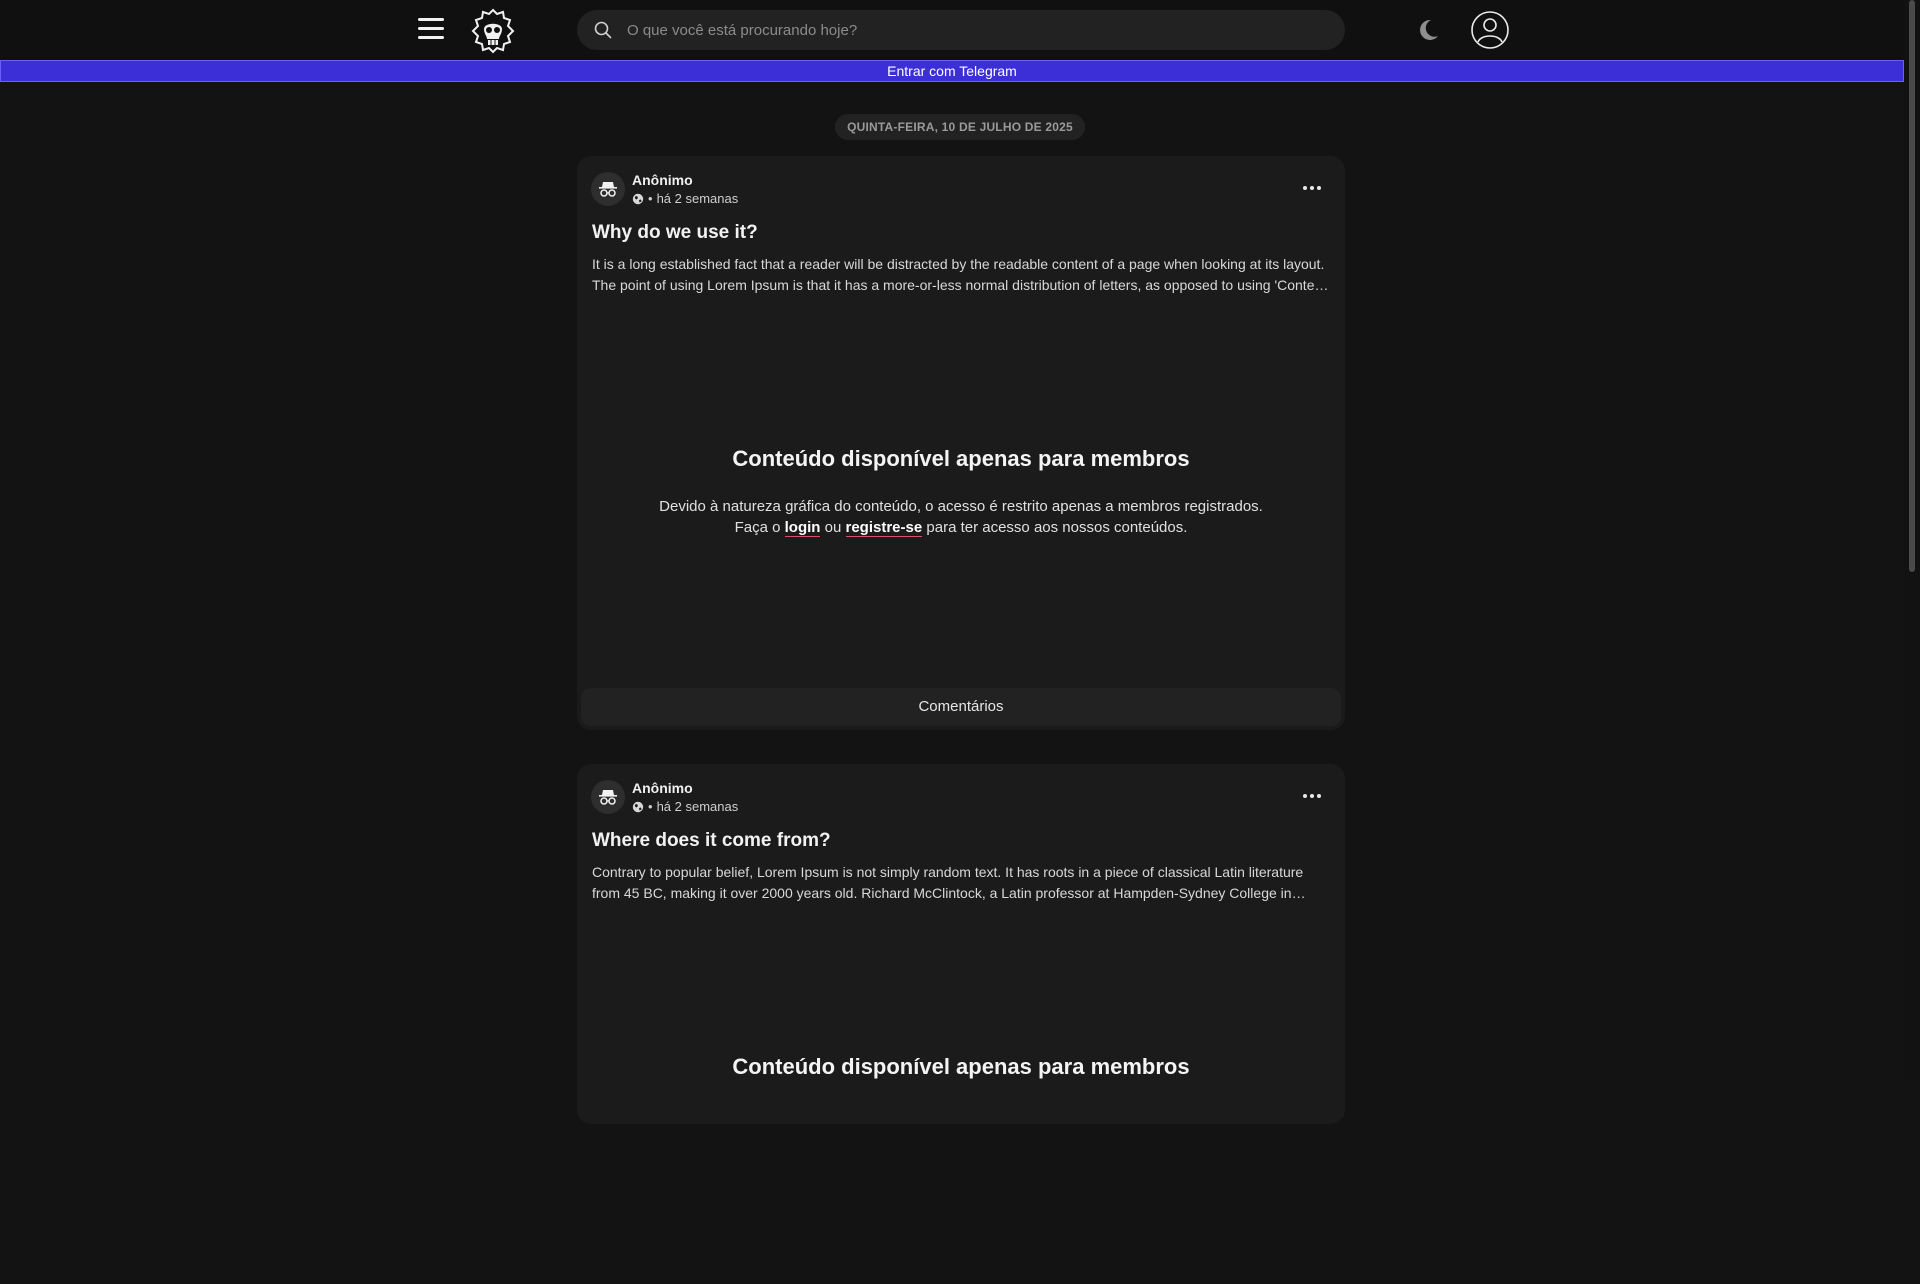 The width and height of the screenshot is (1920, 1284). I want to click on search-bar, so click(961, 30).